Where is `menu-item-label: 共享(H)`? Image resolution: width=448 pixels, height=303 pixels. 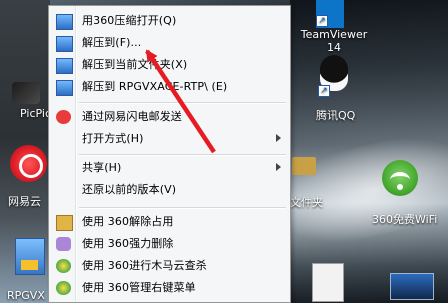 menu-item-label: 共享(H) is located at coordinates (102, 167).